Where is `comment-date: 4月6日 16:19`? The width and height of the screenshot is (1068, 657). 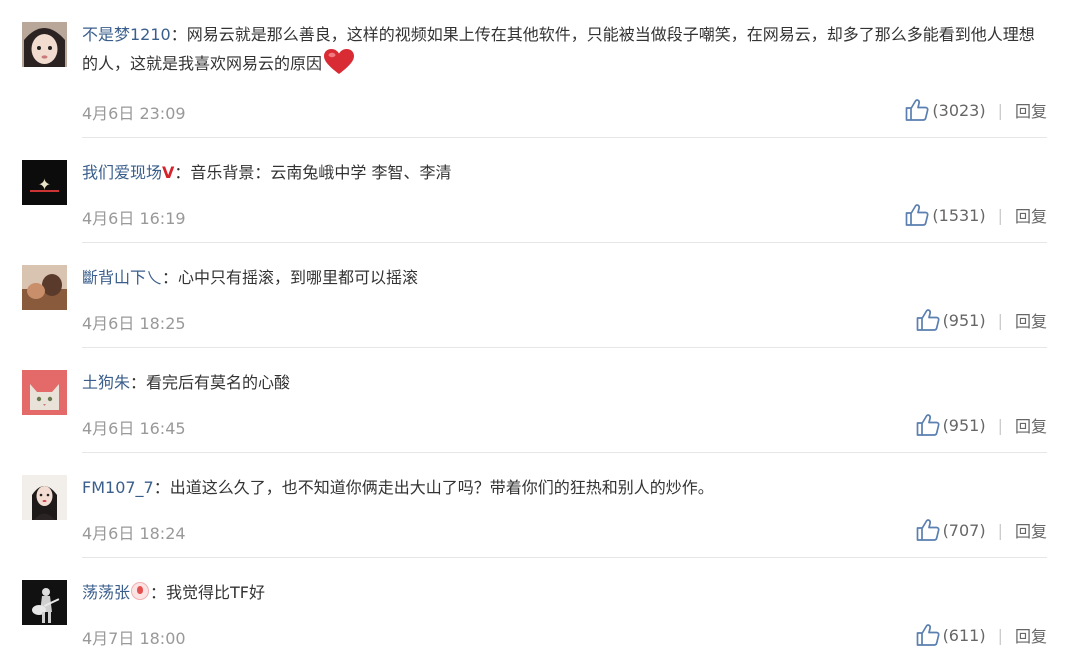 comment-date: 4月6日 16:19 is located at coordinates (134, 218).